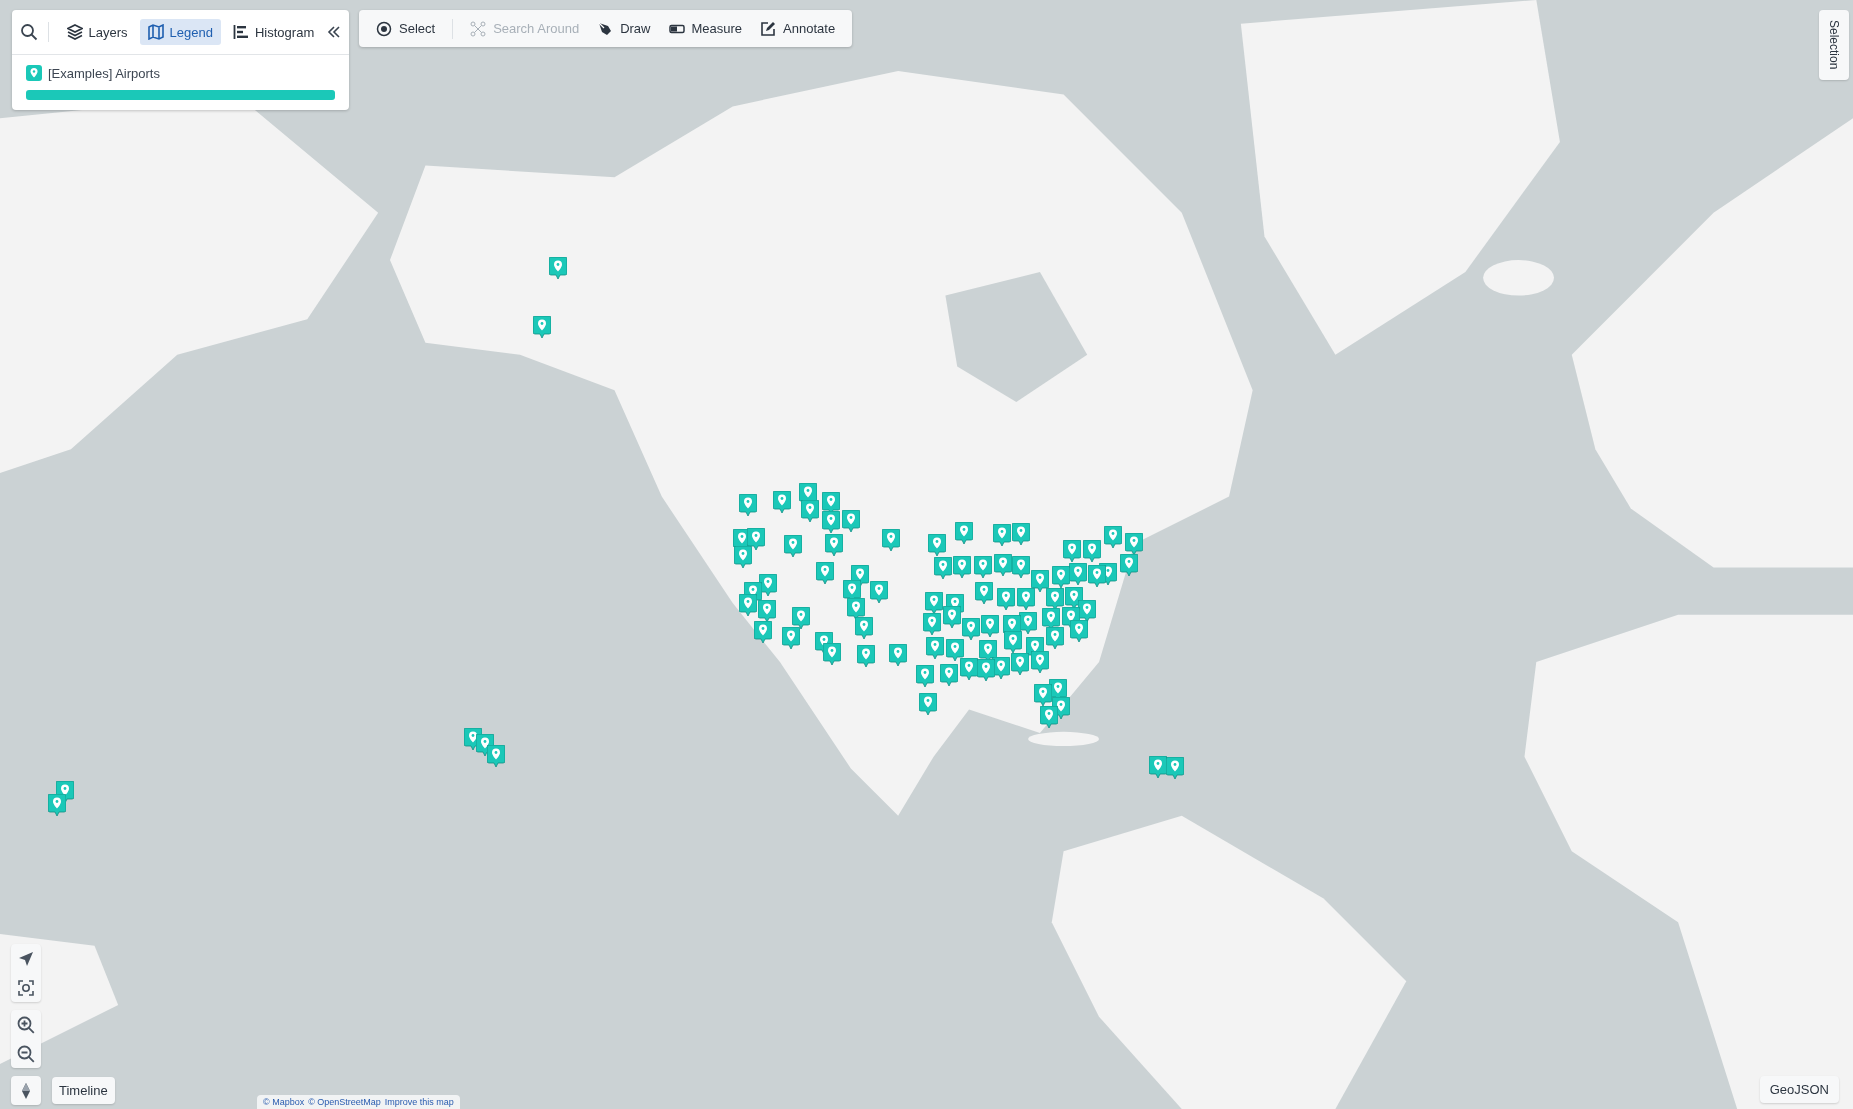 This screenshot has height=1109, width=1853. I want to click on tool-button: Measure, so click(705, 28).